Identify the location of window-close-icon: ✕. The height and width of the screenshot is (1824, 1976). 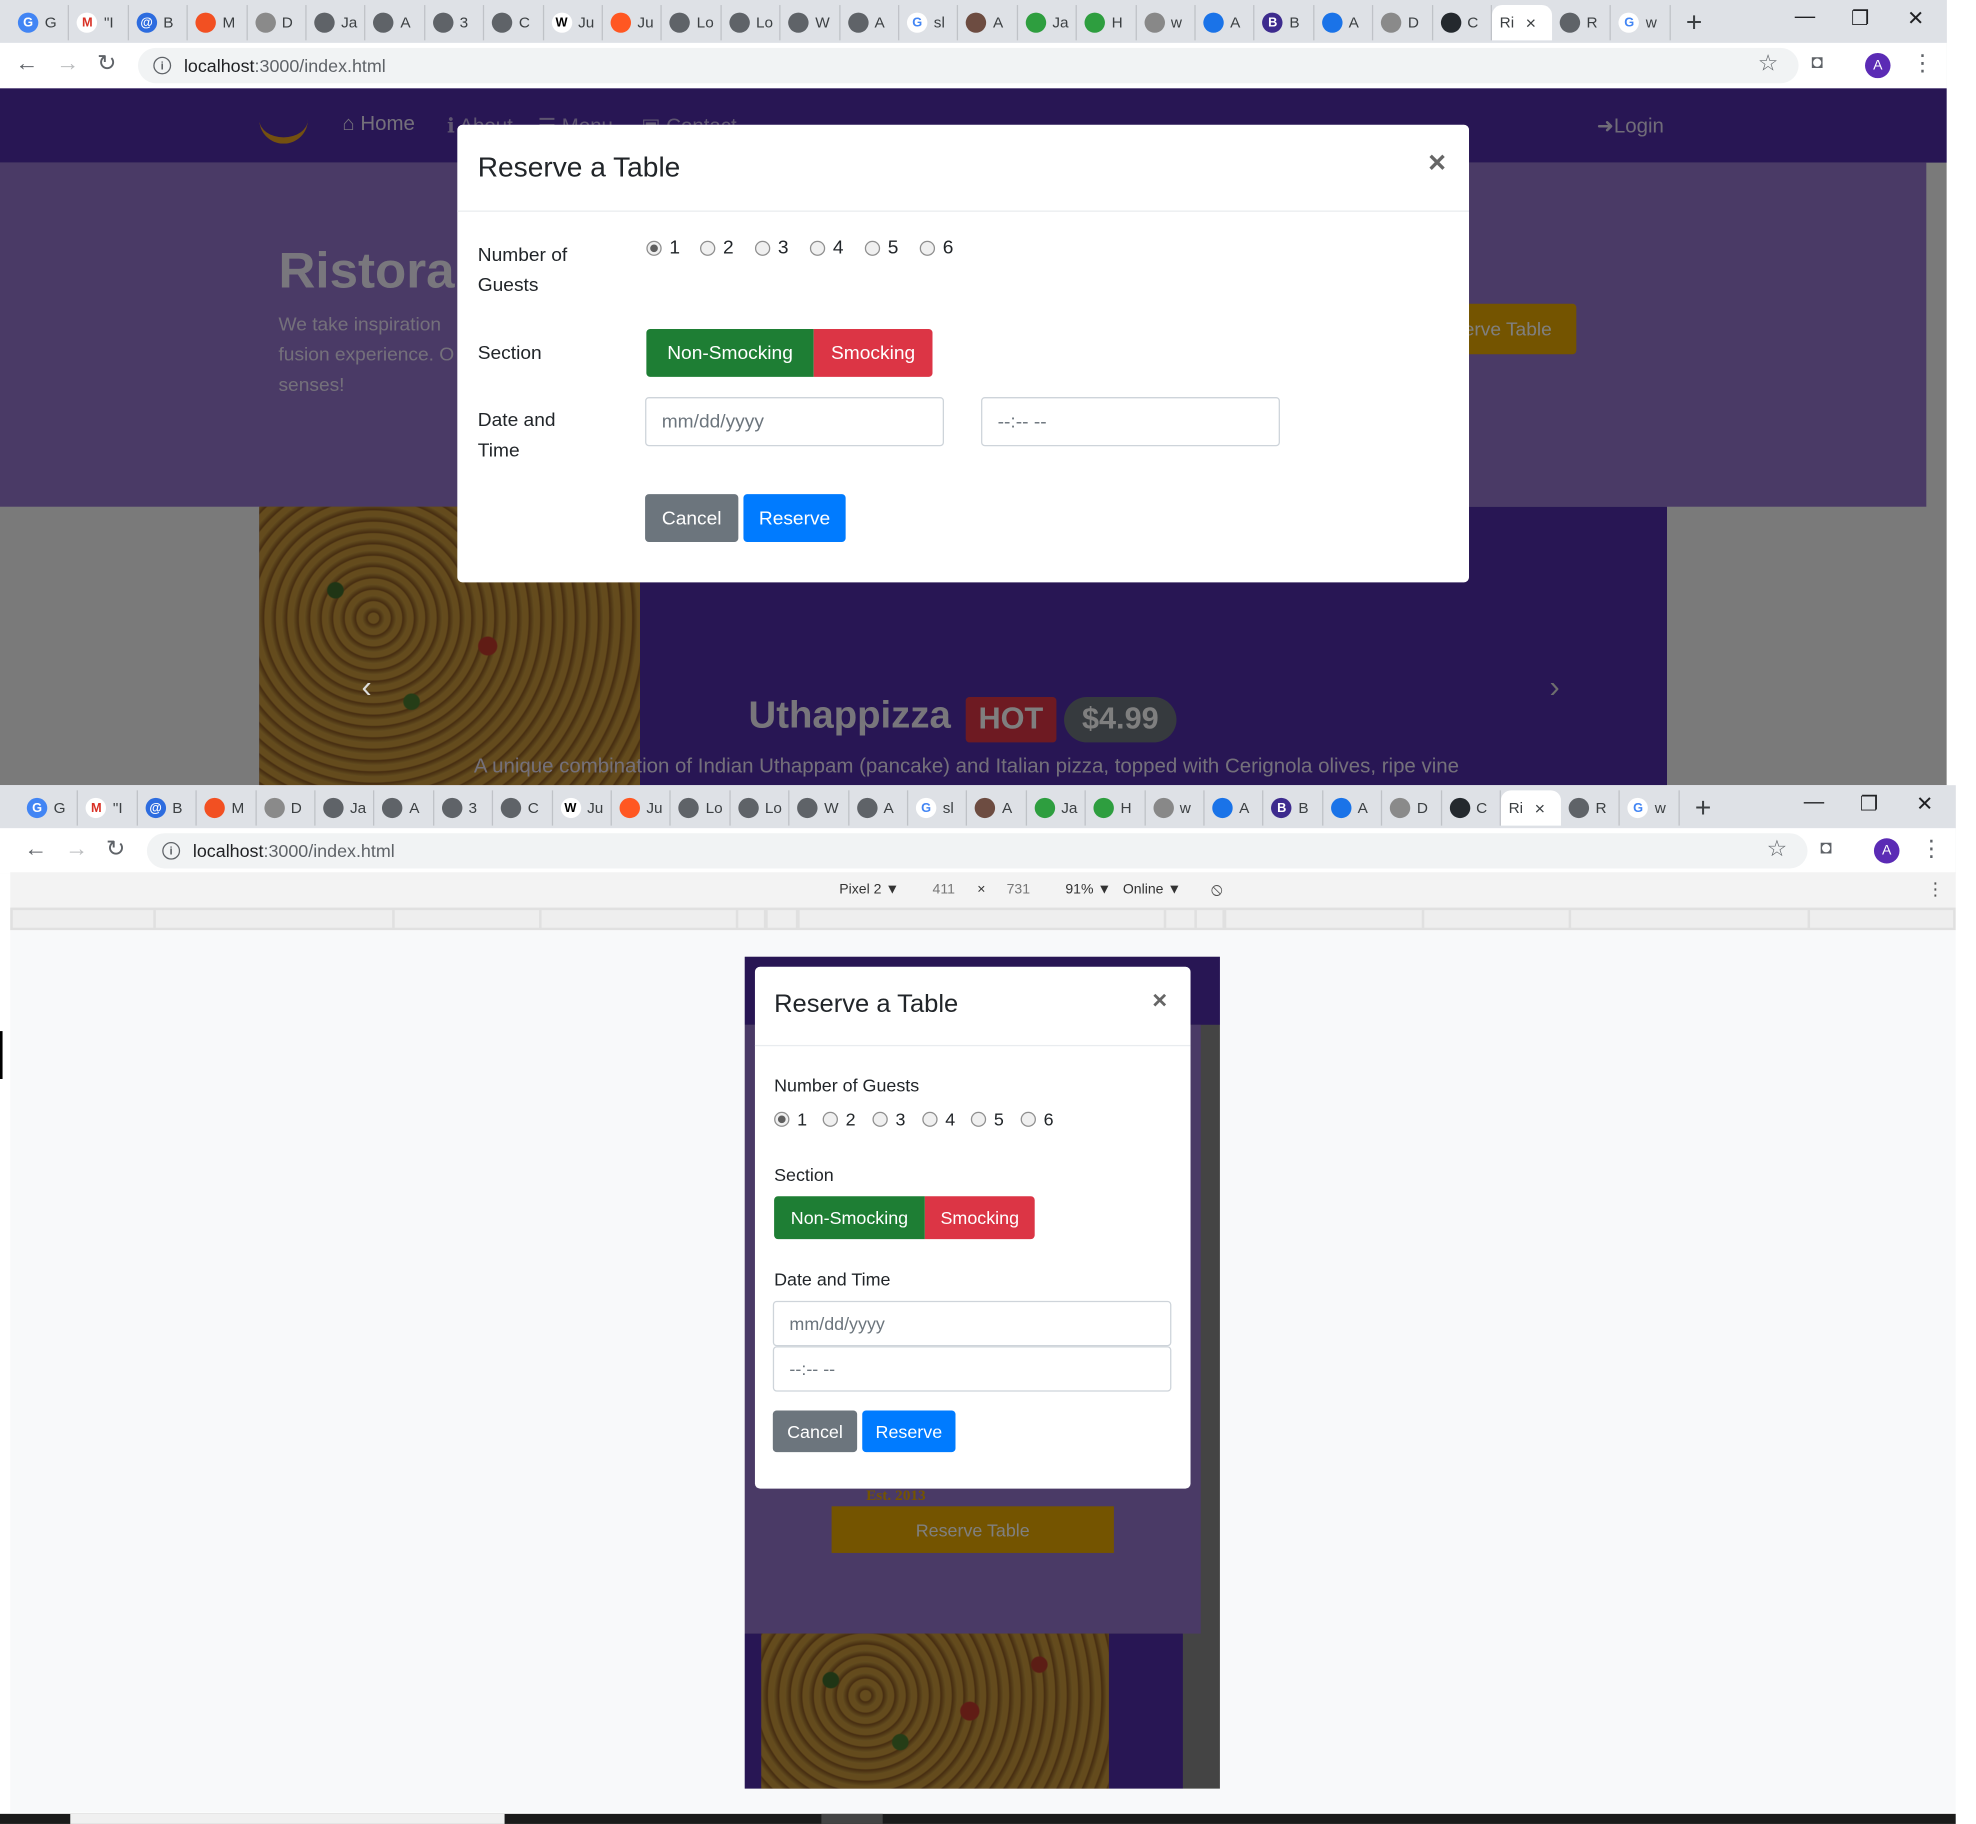
(1924, 804).